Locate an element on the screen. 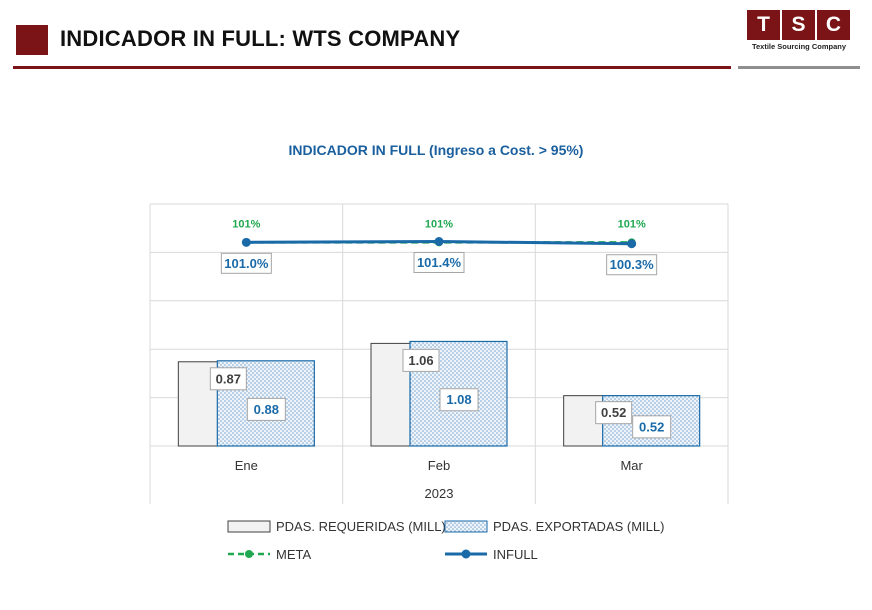  legend-label: META is located at coordinates (293, 554).